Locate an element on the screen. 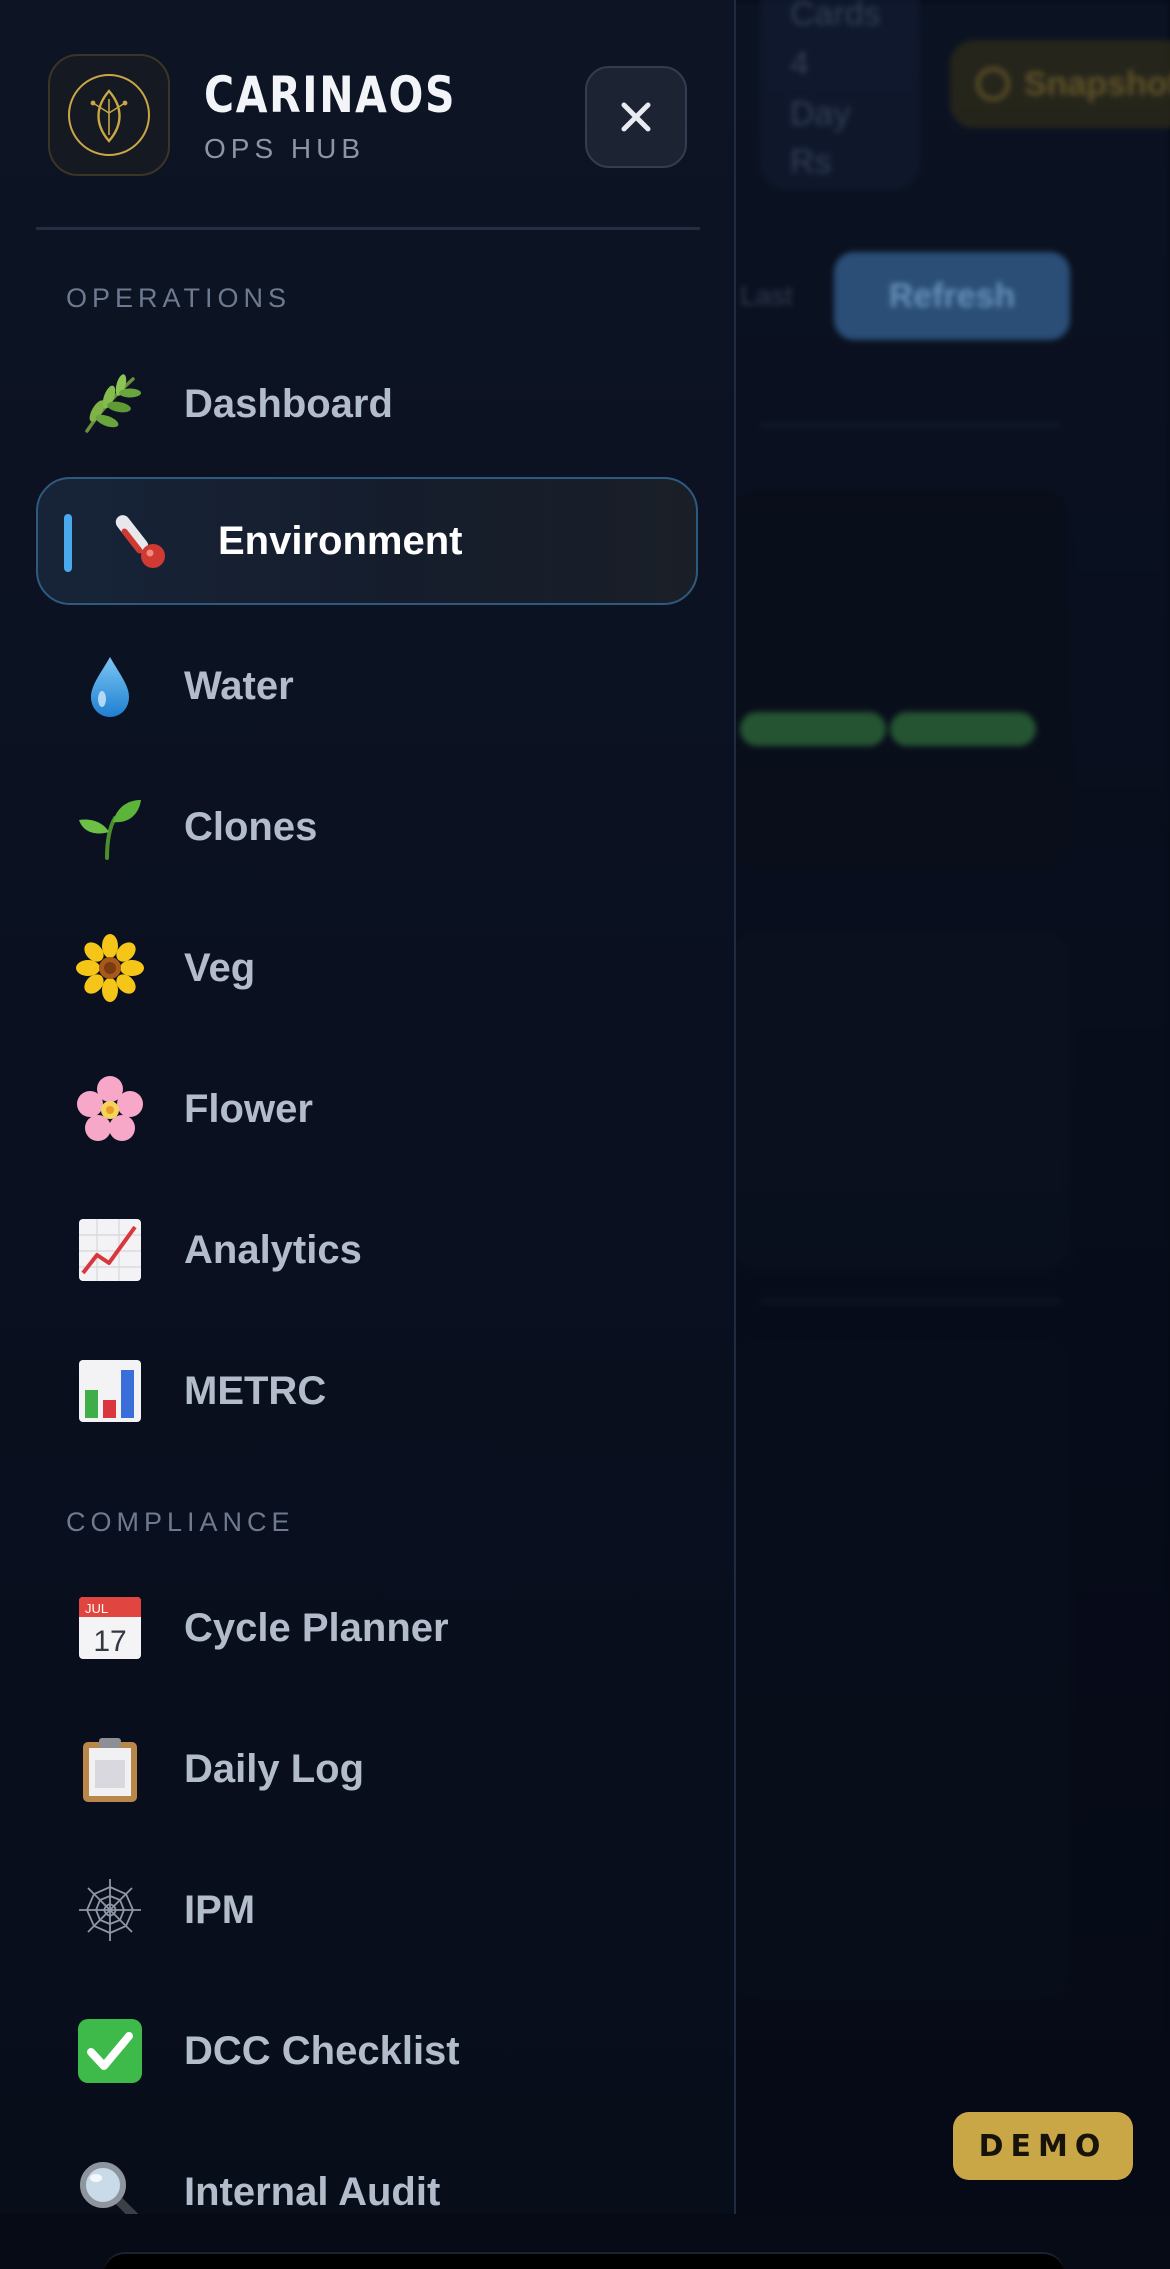 The image size is (1170, 2269). brand-logo is located at coordinates (109, 115).